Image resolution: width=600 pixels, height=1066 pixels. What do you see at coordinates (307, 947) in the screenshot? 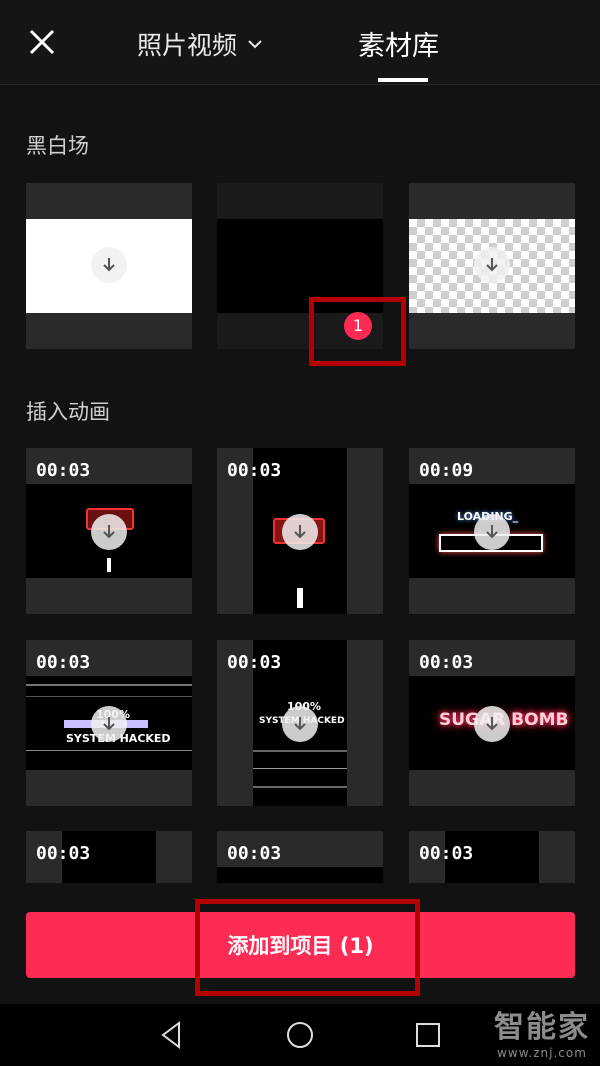
I see `highlight-box-add-button` at bounding box center [307, 947].